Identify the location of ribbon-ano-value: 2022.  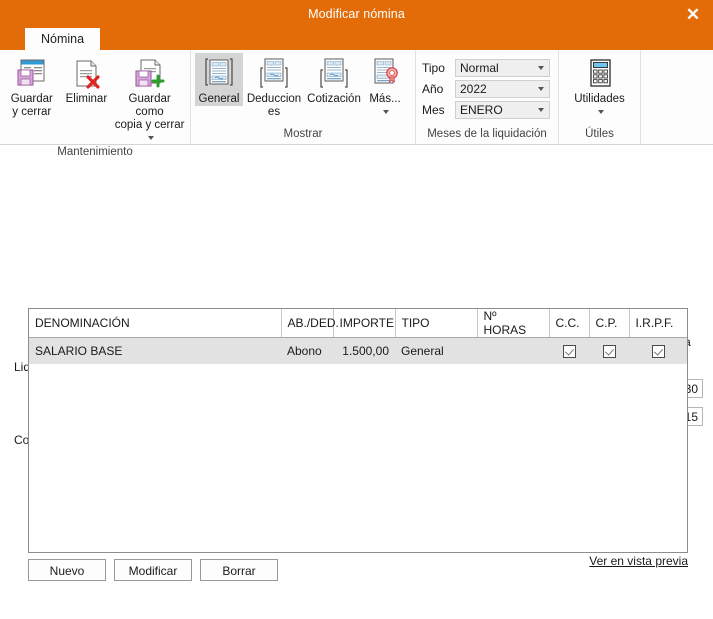
(473, 89).